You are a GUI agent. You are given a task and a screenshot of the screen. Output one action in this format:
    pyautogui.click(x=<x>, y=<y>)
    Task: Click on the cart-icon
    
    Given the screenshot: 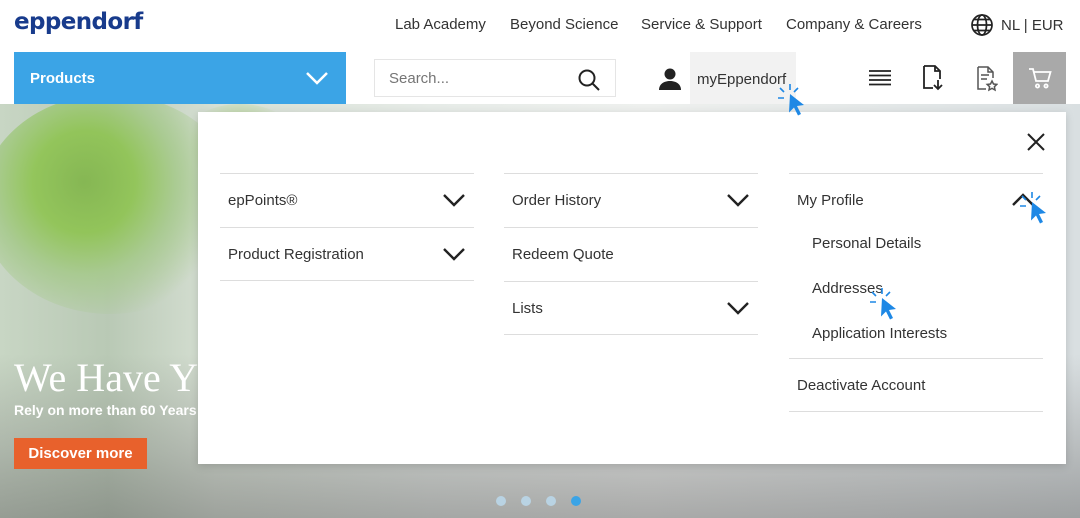 What is the action you would take?
    pyautogui.click(x=1040, y=78)
    